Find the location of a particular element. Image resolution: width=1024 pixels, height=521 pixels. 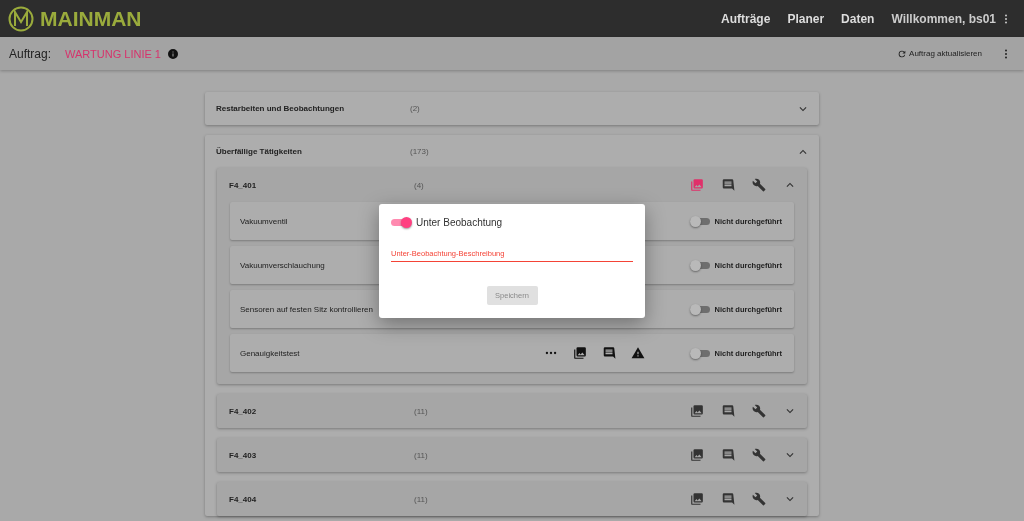

section-header: Restarbeiten und Beobachtungen (2) is located at coordinates (512, 108).